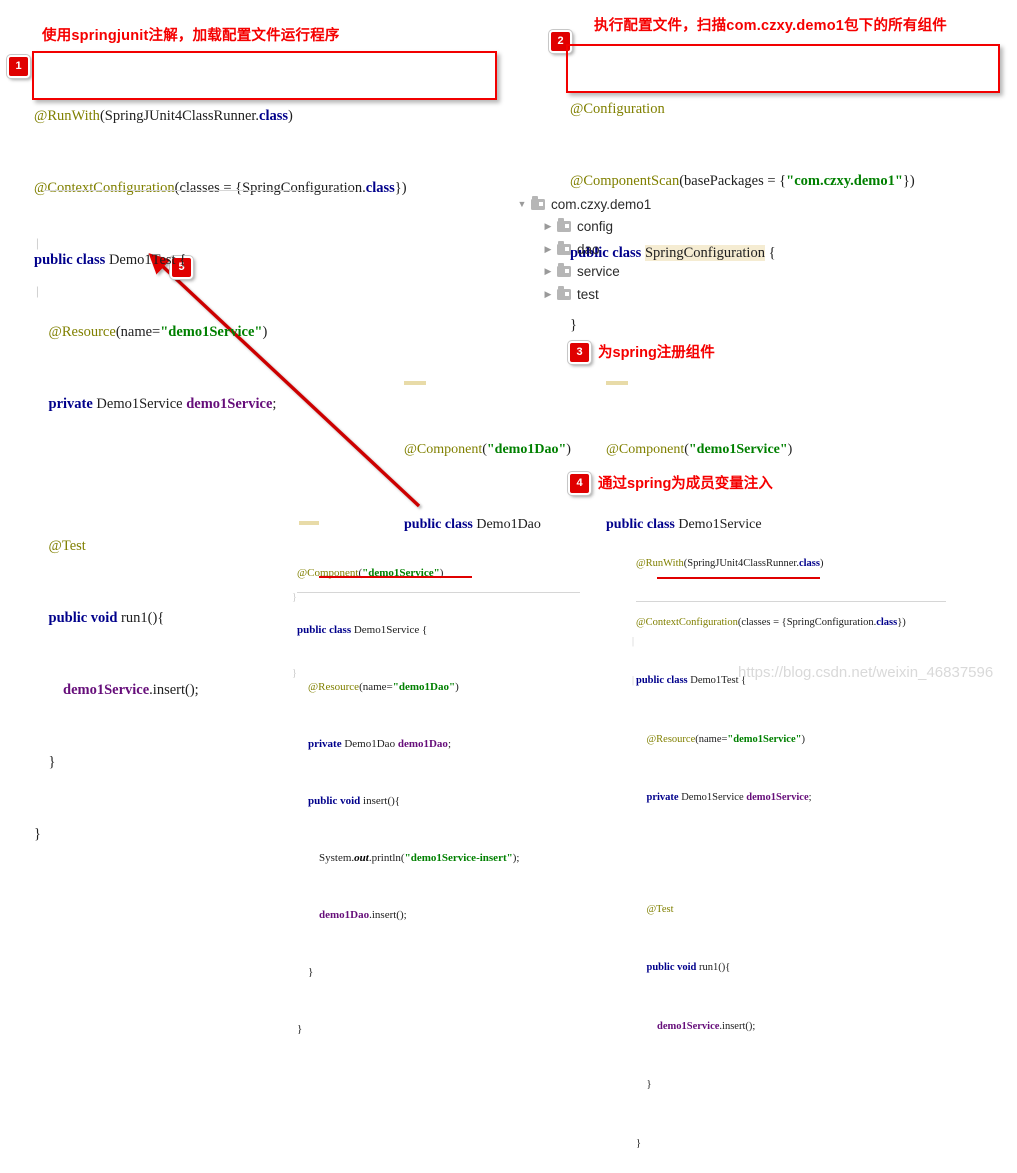 This screenshot has width=1017, height=1173. What do you see at coordinates (783, 68) in the screenshot?
I see `highlight-box-step2` at bounding box center [783, 68].